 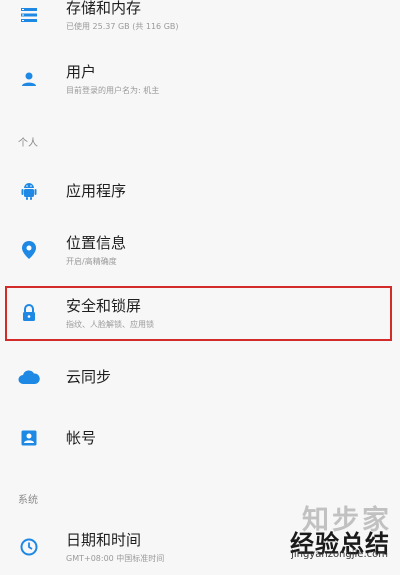 What do you see at coordinates (29, 438) in the screenshot?
I see `account-box-icon` at bounding box center [29, 438].